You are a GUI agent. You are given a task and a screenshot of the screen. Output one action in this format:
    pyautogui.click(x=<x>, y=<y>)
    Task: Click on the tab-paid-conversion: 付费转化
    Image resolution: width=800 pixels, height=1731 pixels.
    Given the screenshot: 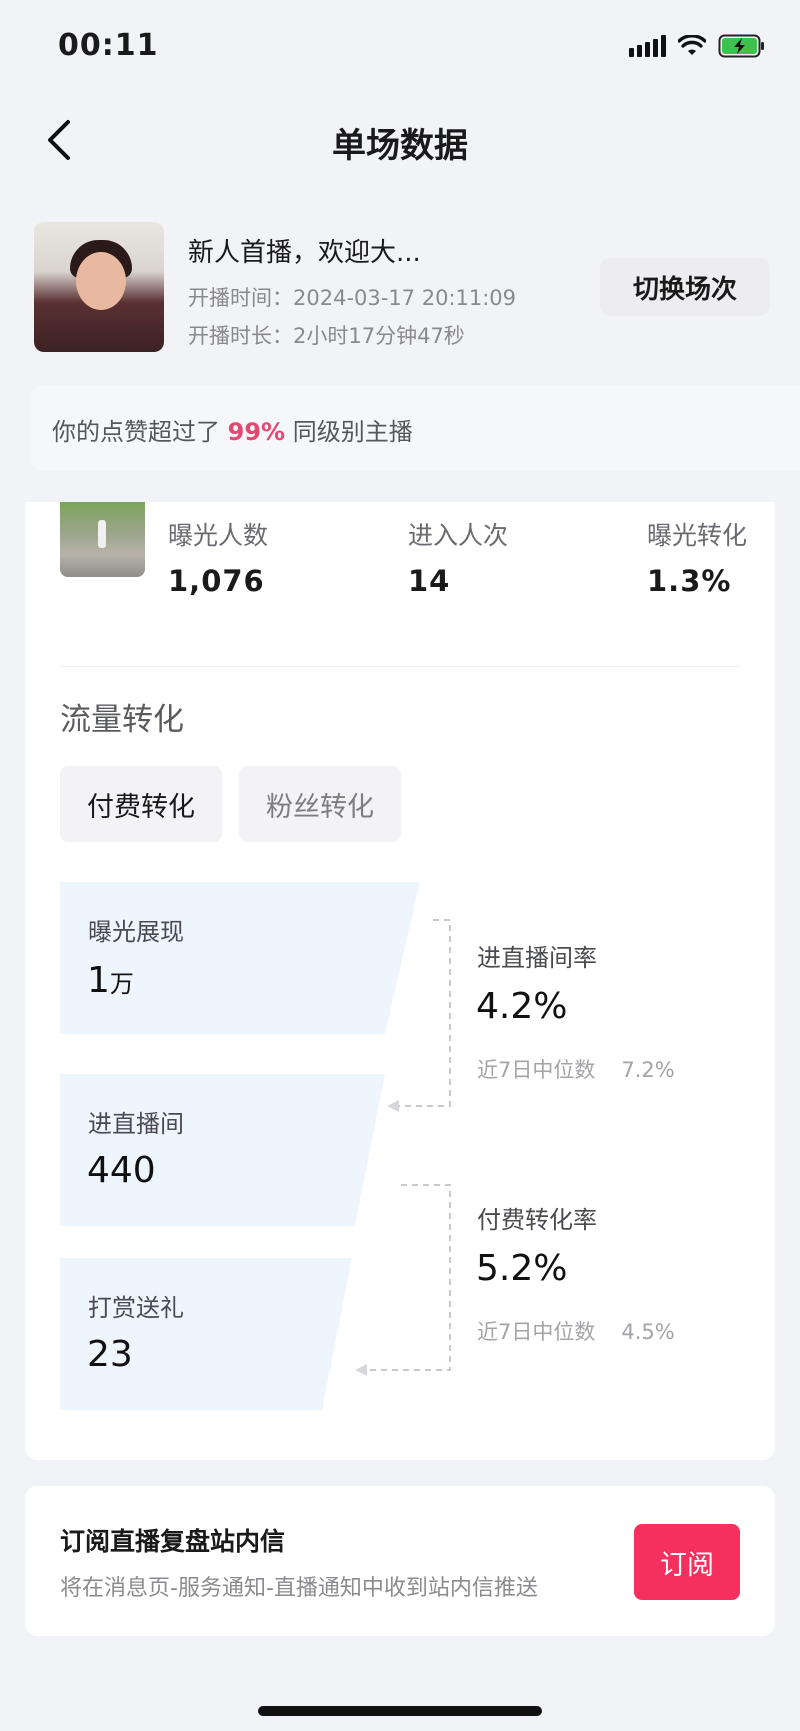 What is the action you would take?
    pyautogui.click(x=141, y=804)
    